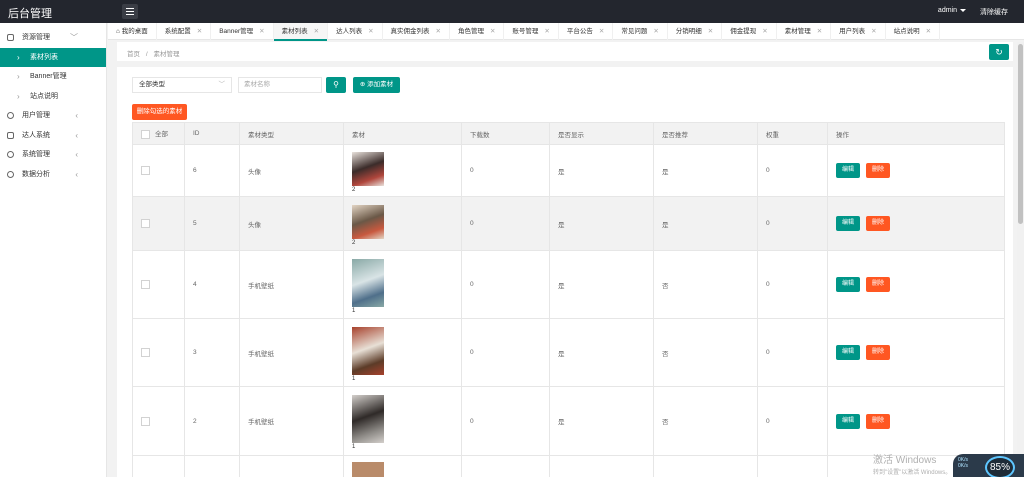 This screenshot has height=477, width=1024. I want to click on tab-accounts: 账号管理 ✕, so click(531, 31).